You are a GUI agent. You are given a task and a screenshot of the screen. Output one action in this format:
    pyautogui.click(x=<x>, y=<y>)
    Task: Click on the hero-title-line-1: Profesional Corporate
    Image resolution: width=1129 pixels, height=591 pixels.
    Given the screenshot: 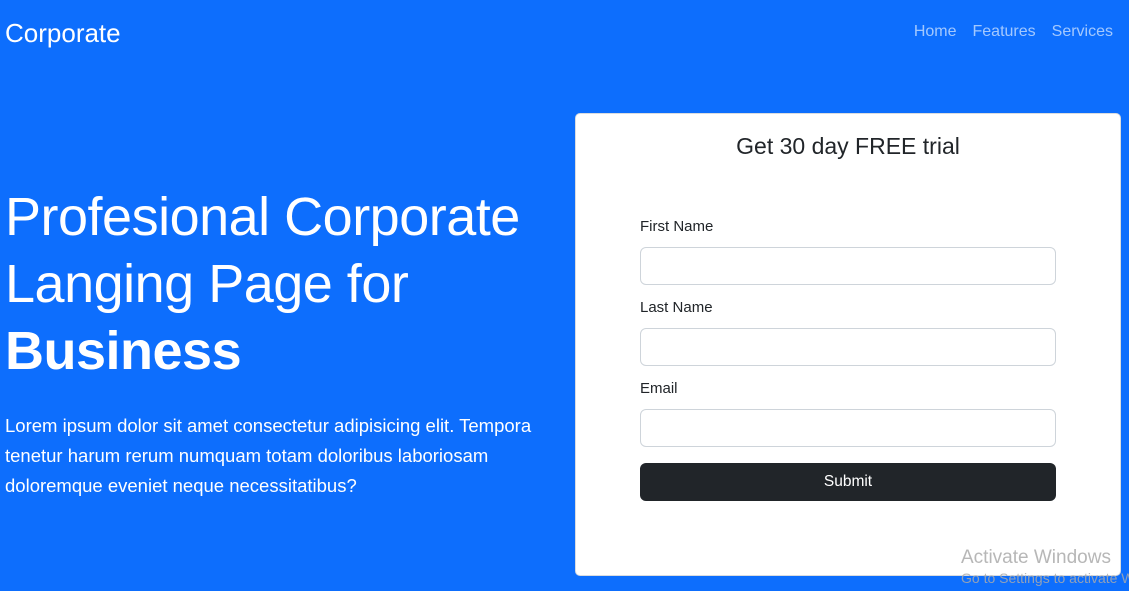 What is the action you would take?
    pyautogui.click(x=262, y=217)
    